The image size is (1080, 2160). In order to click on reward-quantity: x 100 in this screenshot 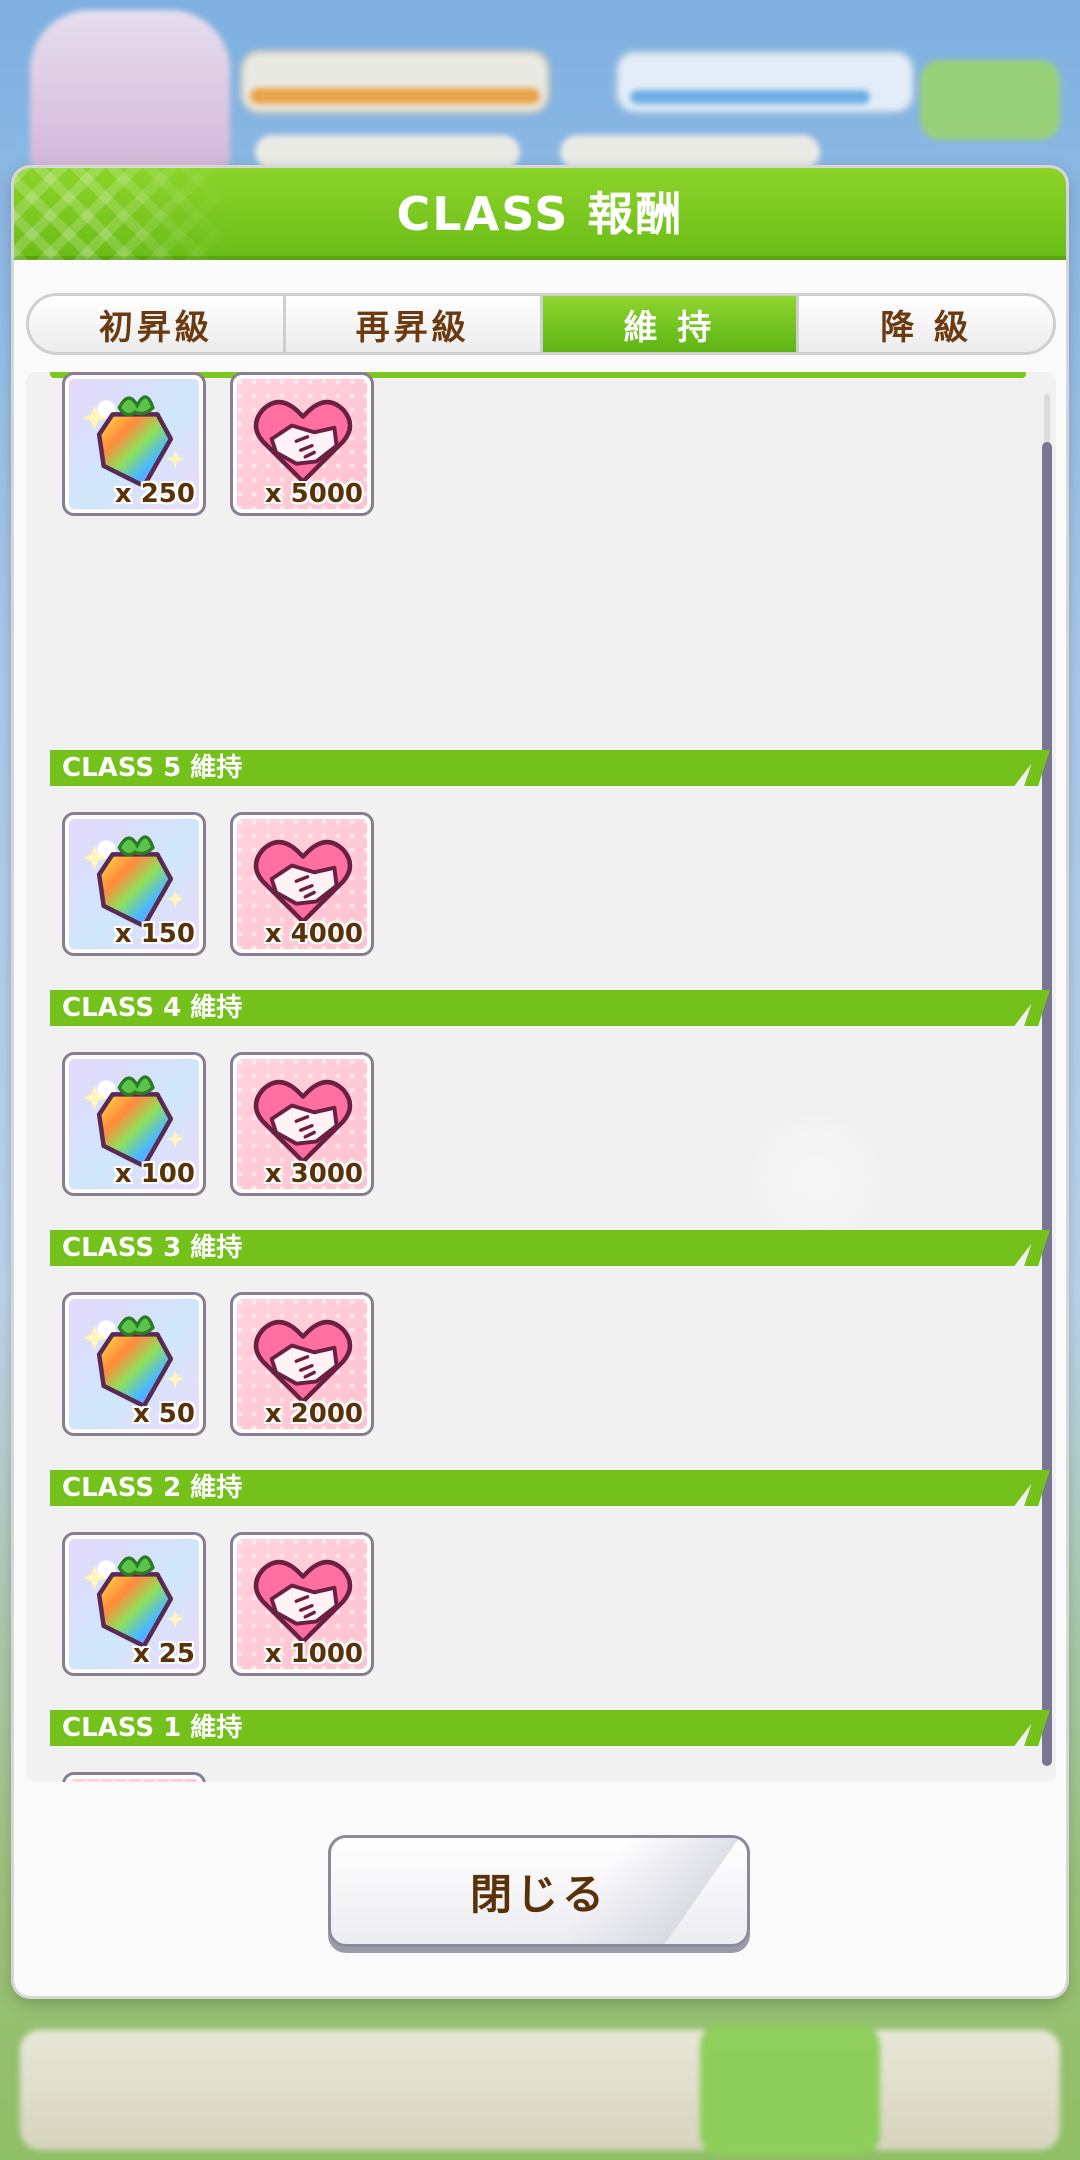, I will do `click(154, 1174)`.